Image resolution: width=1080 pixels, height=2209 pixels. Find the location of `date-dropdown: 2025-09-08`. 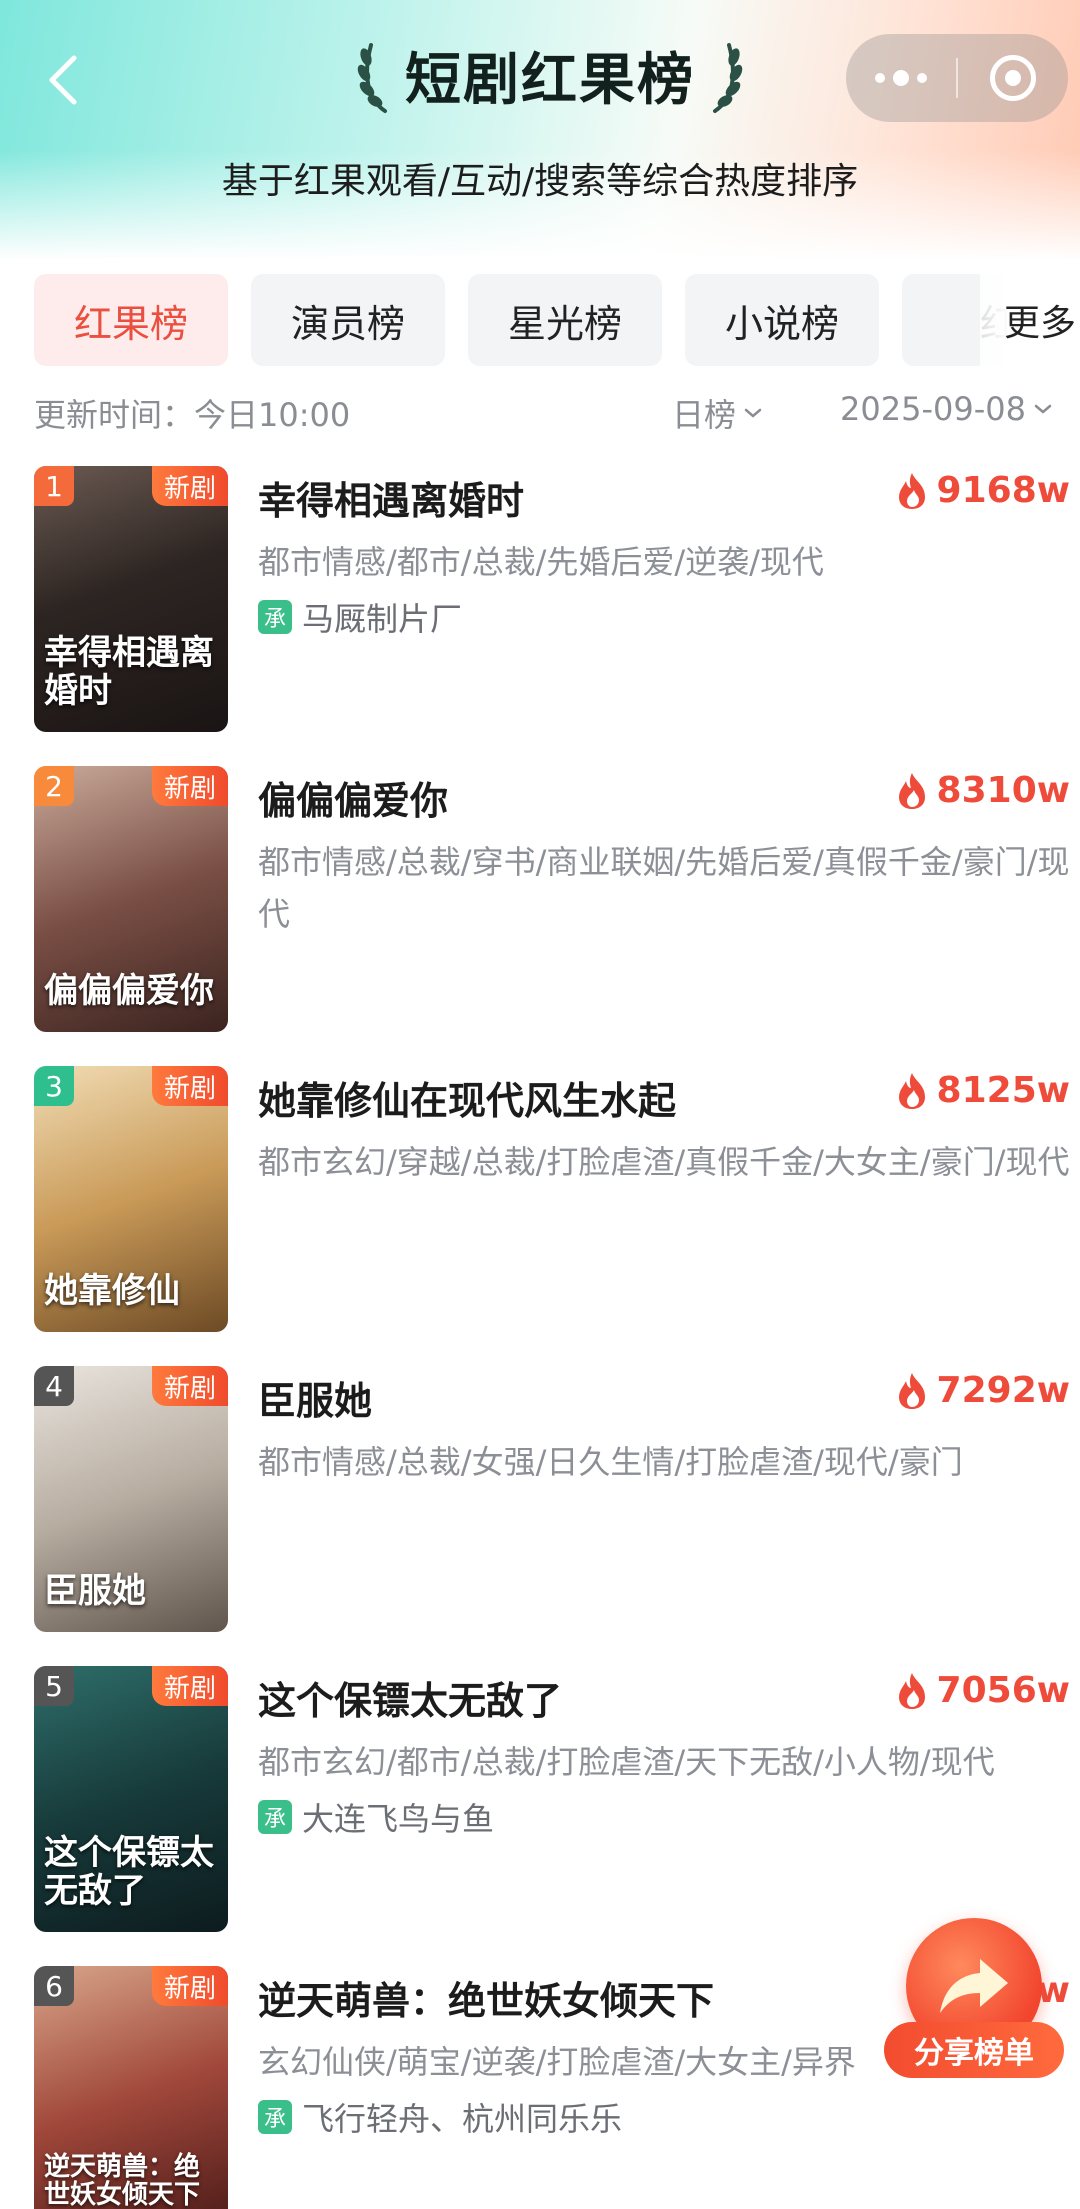

date-dropdown: 2025-09-08 is located at coordinates (947, 409).